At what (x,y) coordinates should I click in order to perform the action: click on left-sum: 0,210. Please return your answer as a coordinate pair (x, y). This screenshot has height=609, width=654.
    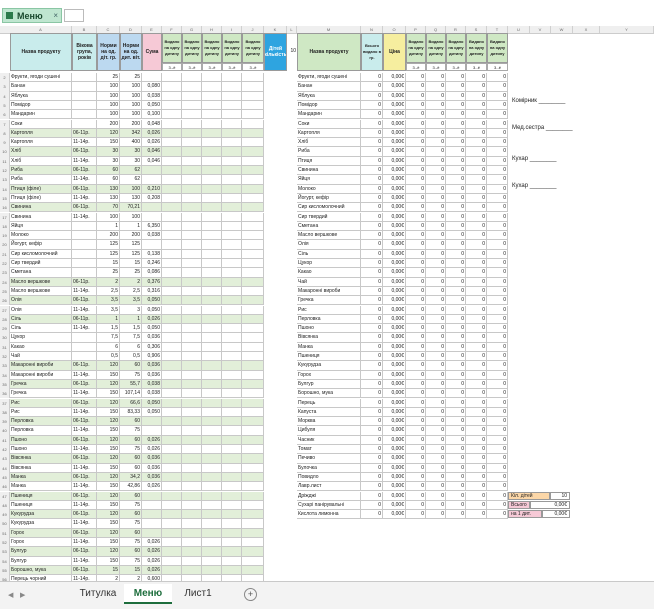
    Looking at the image, I should click on (152, 189).